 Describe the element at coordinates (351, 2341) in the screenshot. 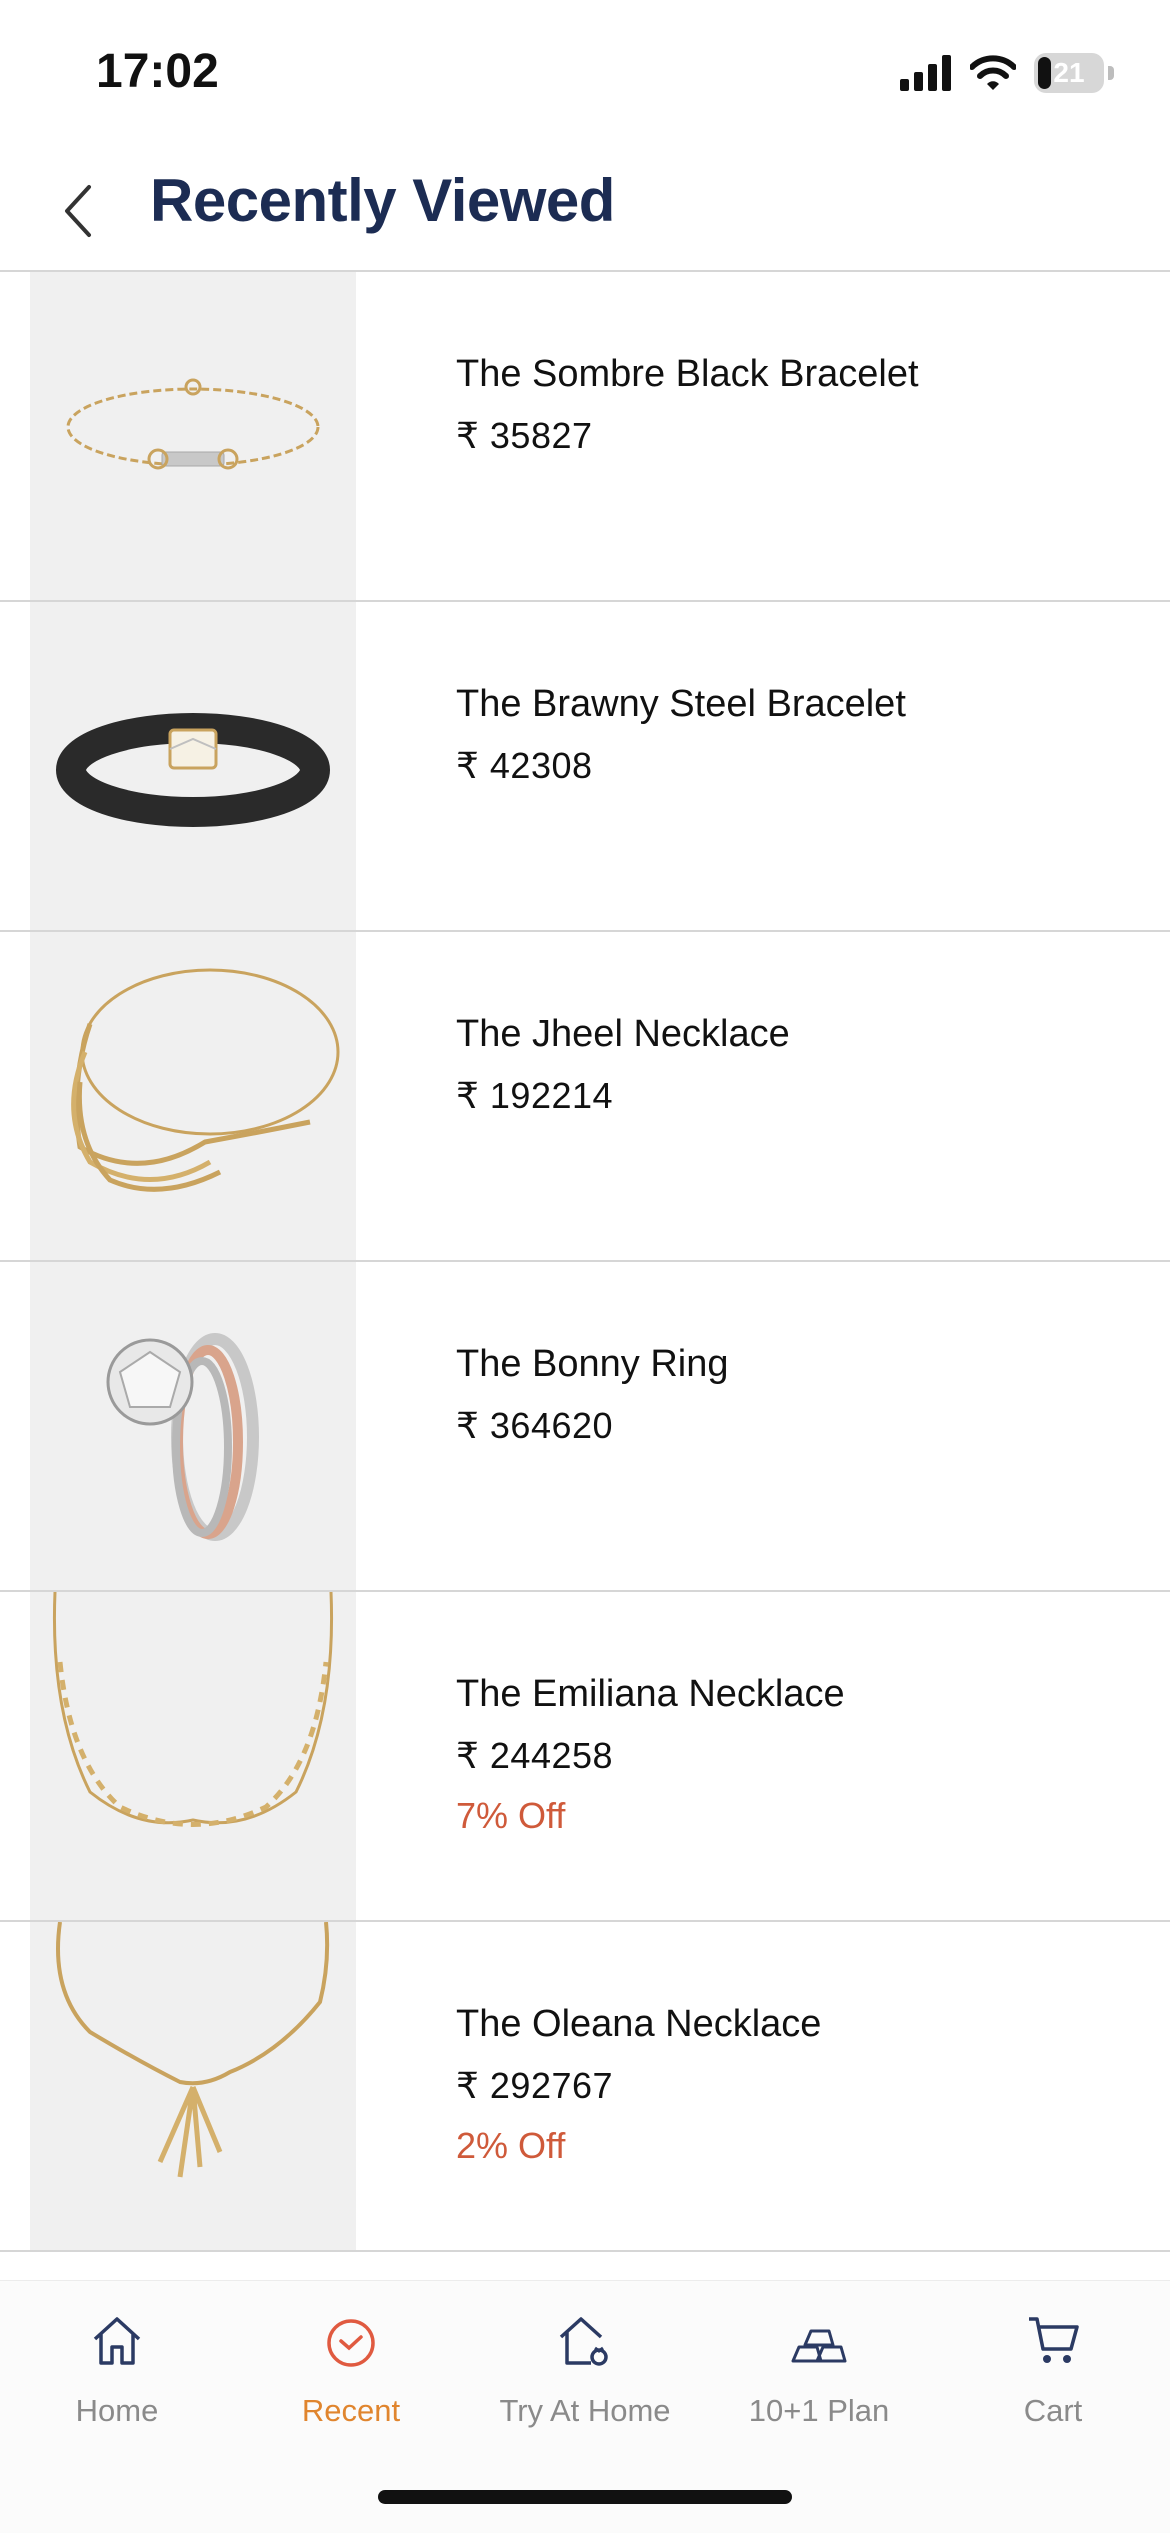

I see `clock-icon` at that location.